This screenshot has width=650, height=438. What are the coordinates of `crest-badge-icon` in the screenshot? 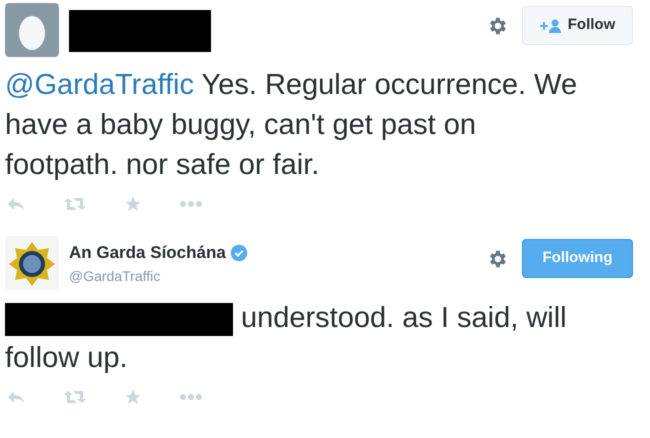 It's located at (32, 263).